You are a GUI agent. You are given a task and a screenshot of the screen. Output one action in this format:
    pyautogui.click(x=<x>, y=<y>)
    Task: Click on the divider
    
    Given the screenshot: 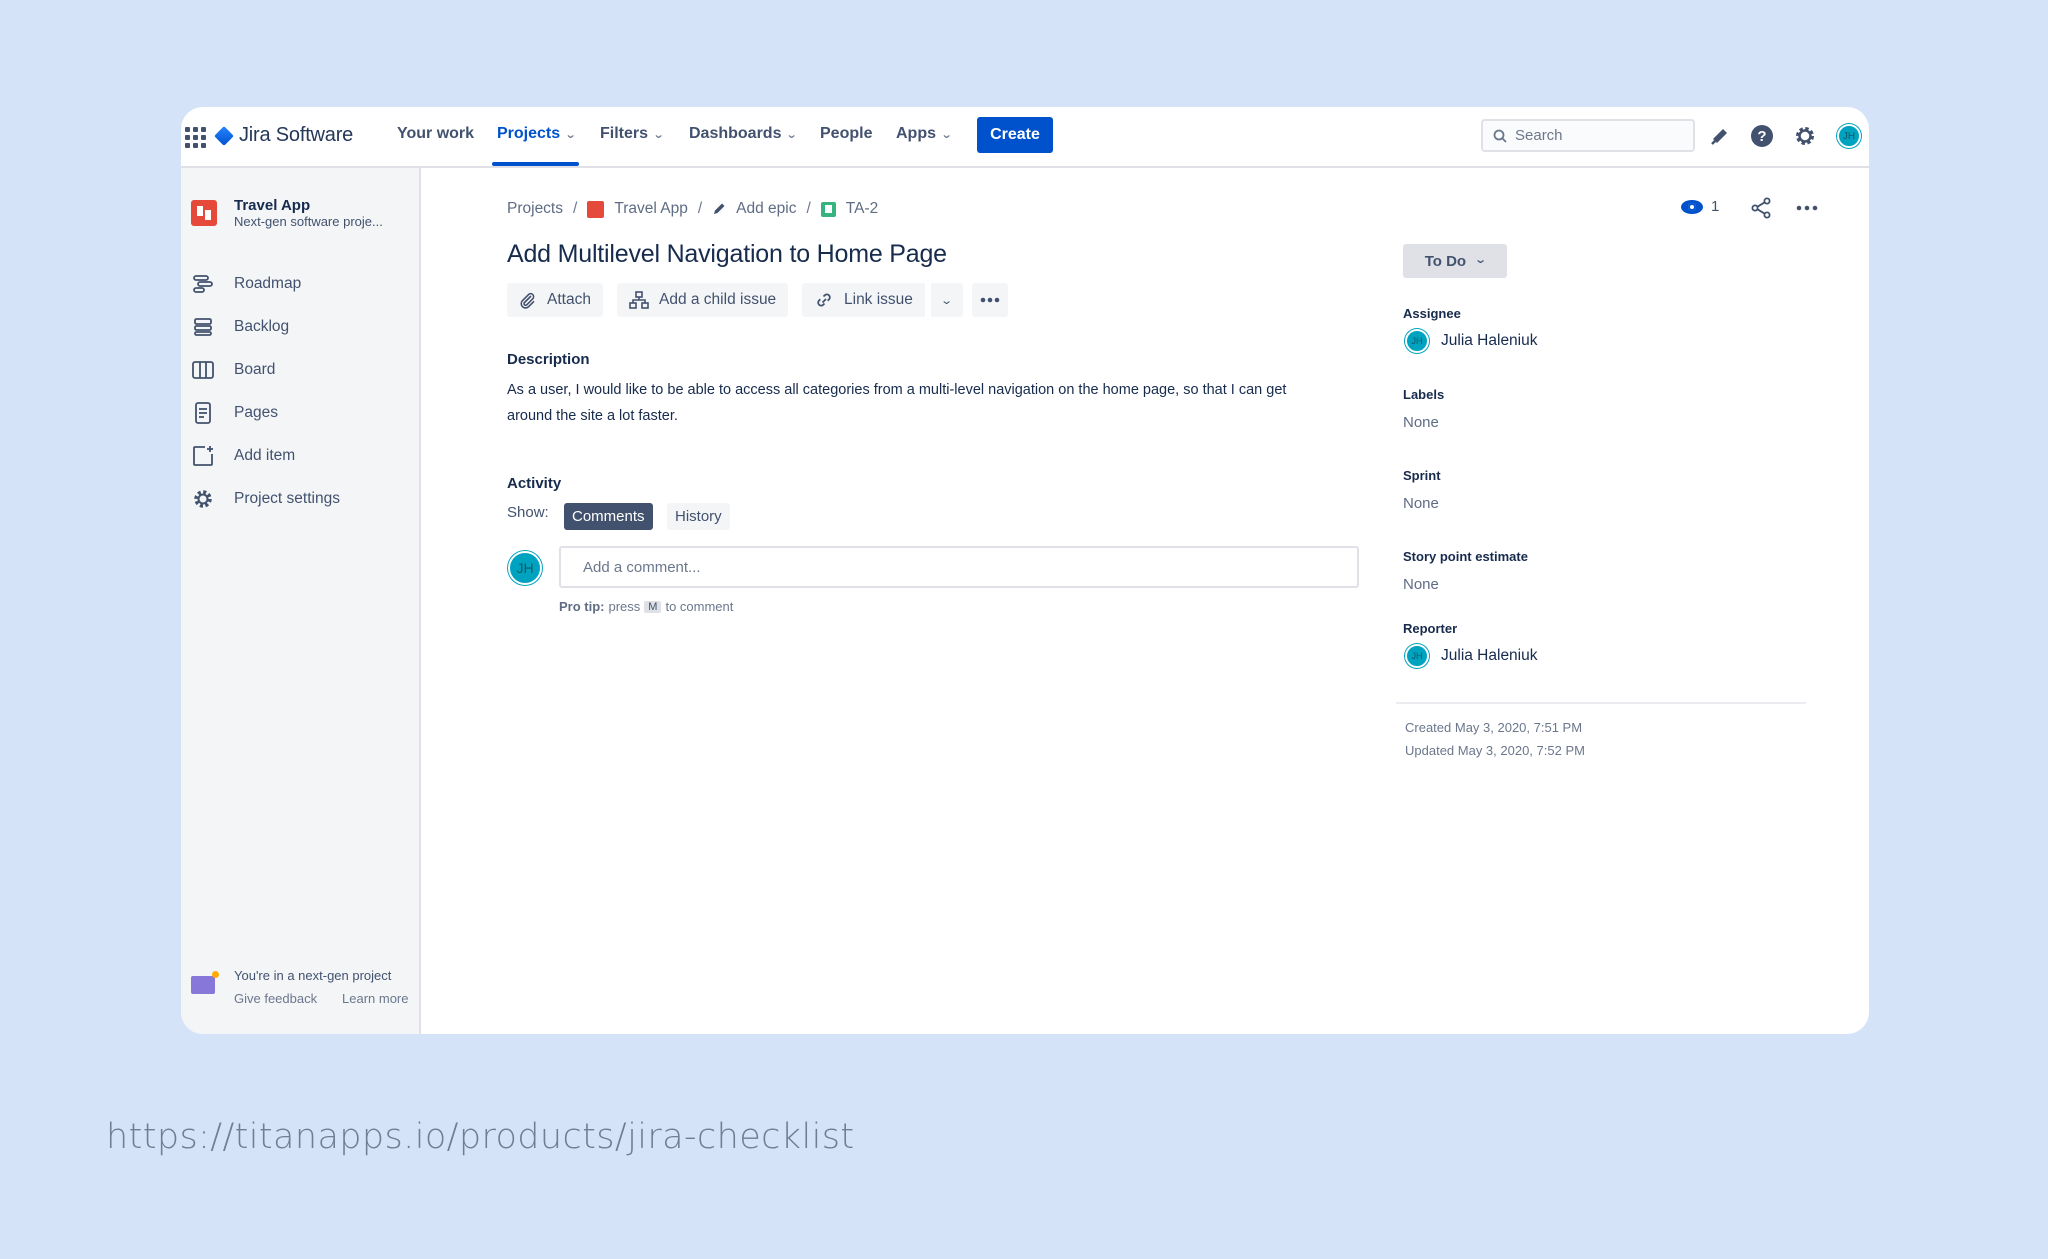 What is the action you would take?
    pyautogui.click(x=1601, y=703)
    